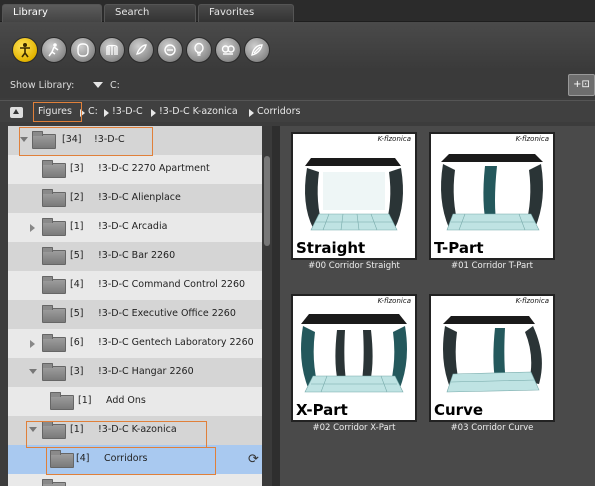 This screenshot has width=595, height=486. I want to click on scrollbar-thumb, so click(267, 201).